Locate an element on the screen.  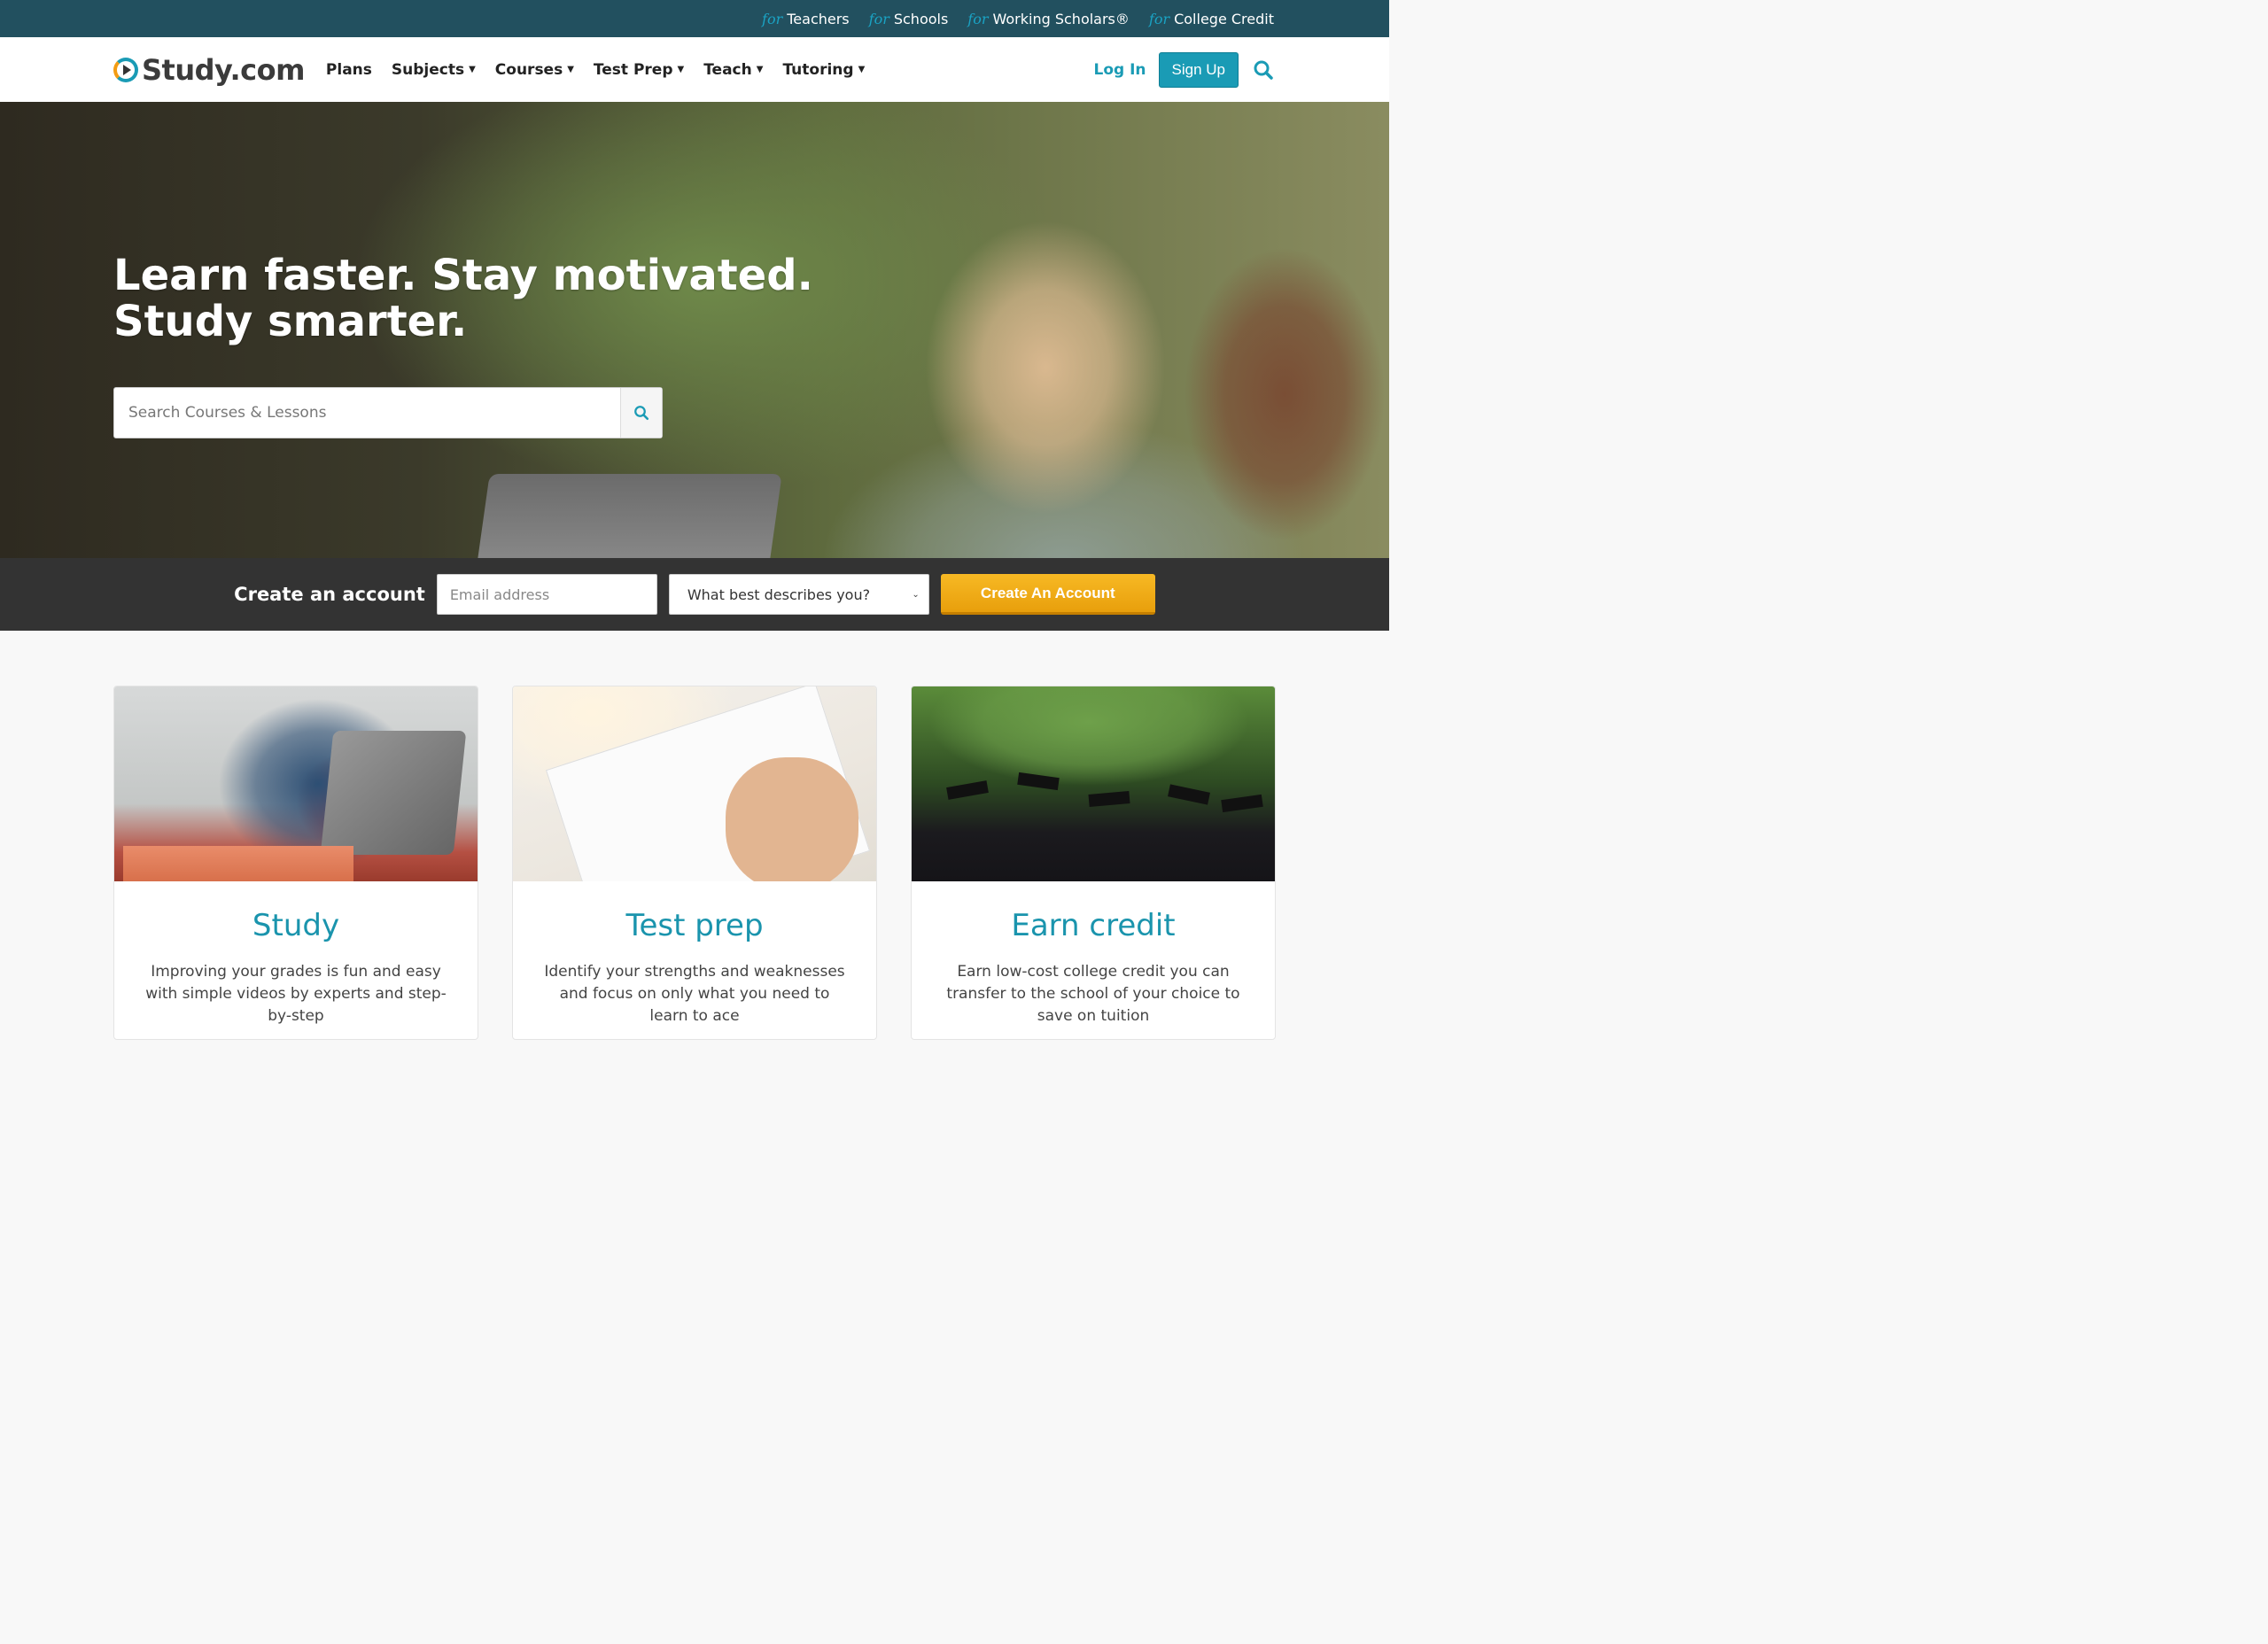
hero-headline-line1: Learn faster. Stay motivated. is located at coordinates (463, 275).